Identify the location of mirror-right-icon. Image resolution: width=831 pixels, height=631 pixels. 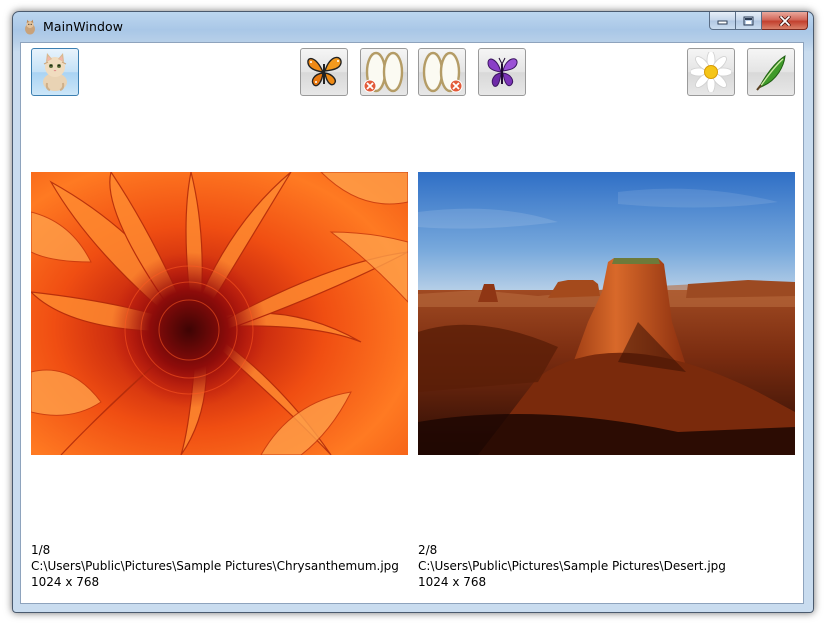
(442, 72).